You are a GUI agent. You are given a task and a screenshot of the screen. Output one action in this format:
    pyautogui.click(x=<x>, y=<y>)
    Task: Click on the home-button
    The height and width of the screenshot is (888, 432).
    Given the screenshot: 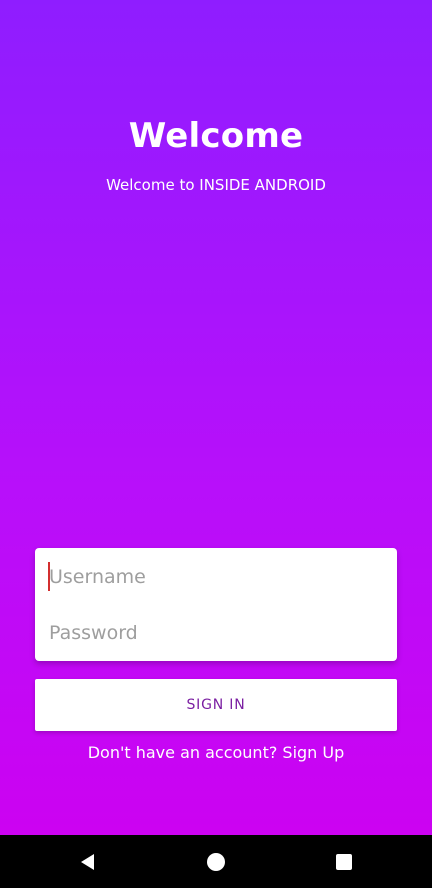 What is the action you would take?
    pyautogui.click(x=216, y=861)
    